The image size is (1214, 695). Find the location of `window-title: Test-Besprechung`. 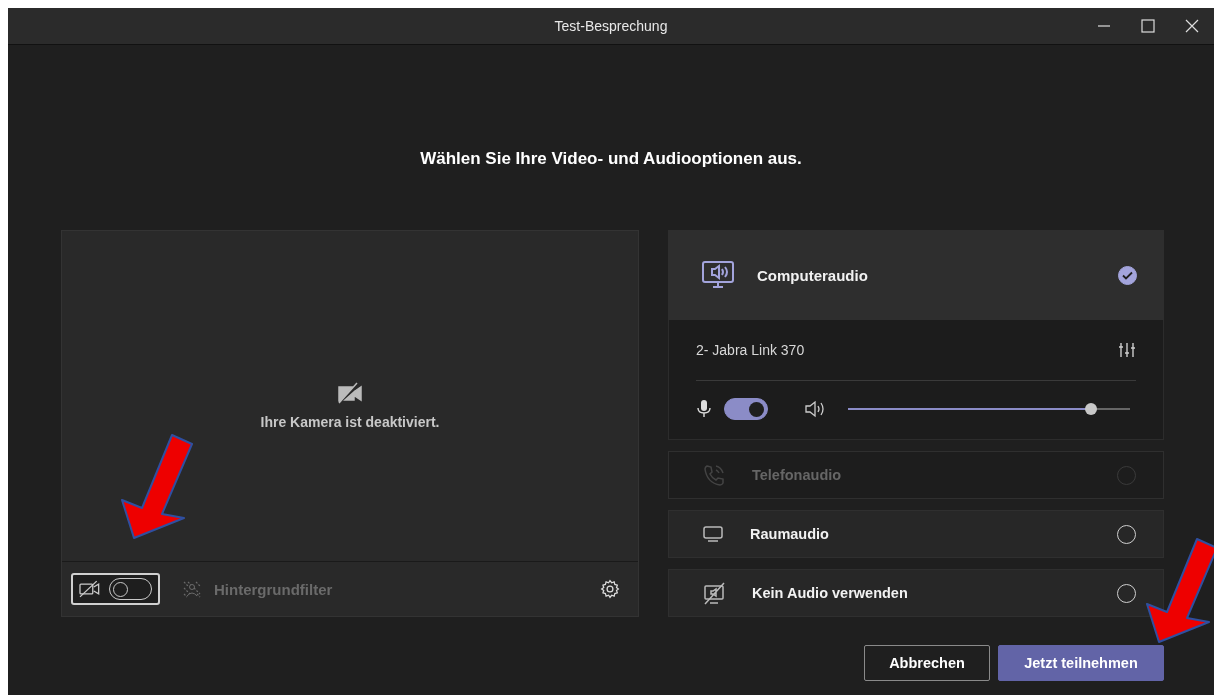

window-title: Test-Besprechung is located at coordinates (611, 26).